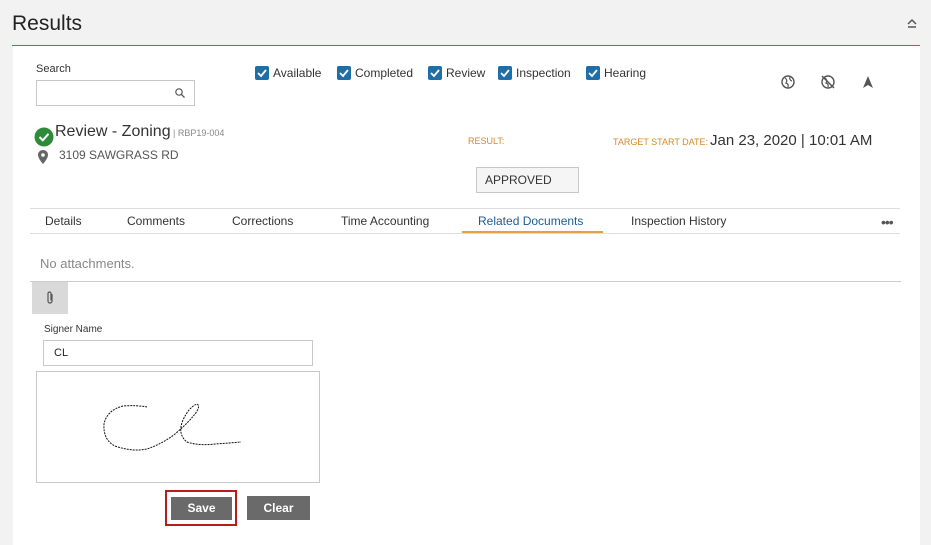 This screenshot has height=545, width=931. What do you see at coordinates (465, 233) in the screenshot?
I see `tabs-divider-bottom` at bounding box center [465, 233].